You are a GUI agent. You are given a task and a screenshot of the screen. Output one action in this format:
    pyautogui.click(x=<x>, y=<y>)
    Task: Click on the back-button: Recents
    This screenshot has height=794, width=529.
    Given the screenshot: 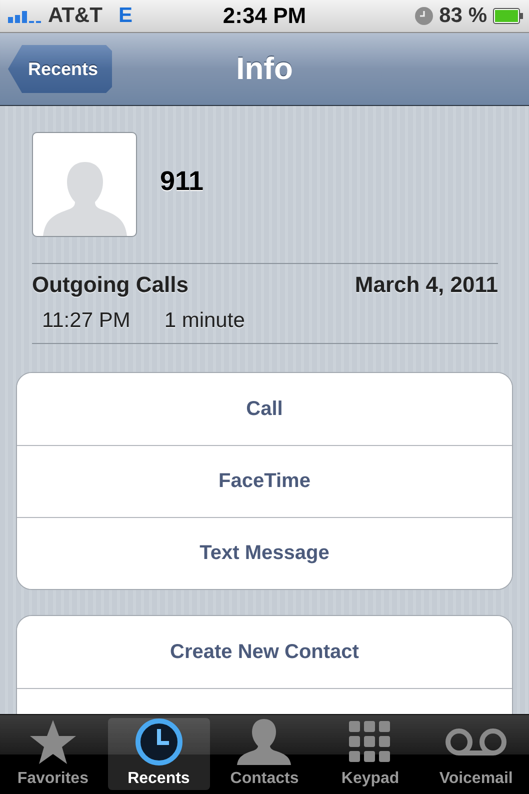 What is the action you would take?
    pyautogui.click(x=60, y=69)
    